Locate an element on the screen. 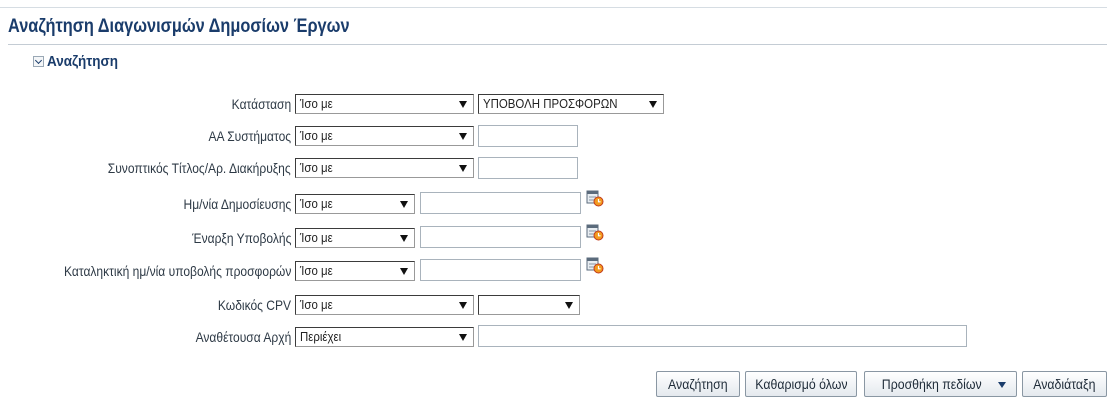  cpv-operator-value: Ίσο με is located at coordinates (316, 304).